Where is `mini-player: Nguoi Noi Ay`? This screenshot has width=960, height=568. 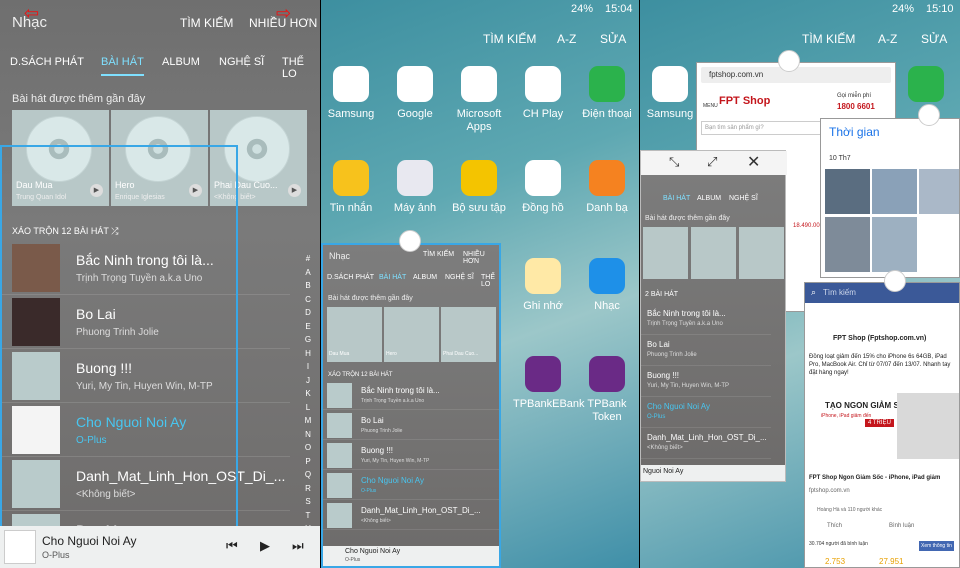
mini-player: Nguoi Noi Ay is located at coordinates (713, 473).